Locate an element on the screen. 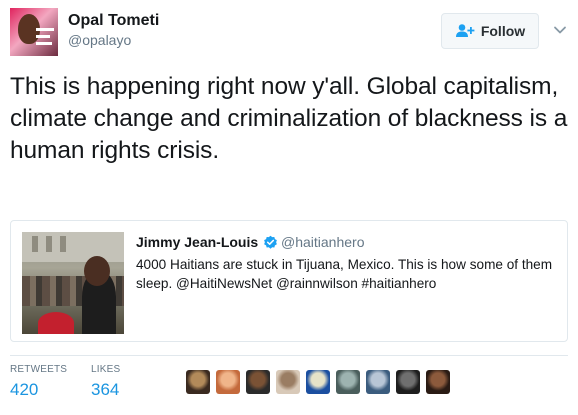  person-add-icon is located at coordinates (465, 30).